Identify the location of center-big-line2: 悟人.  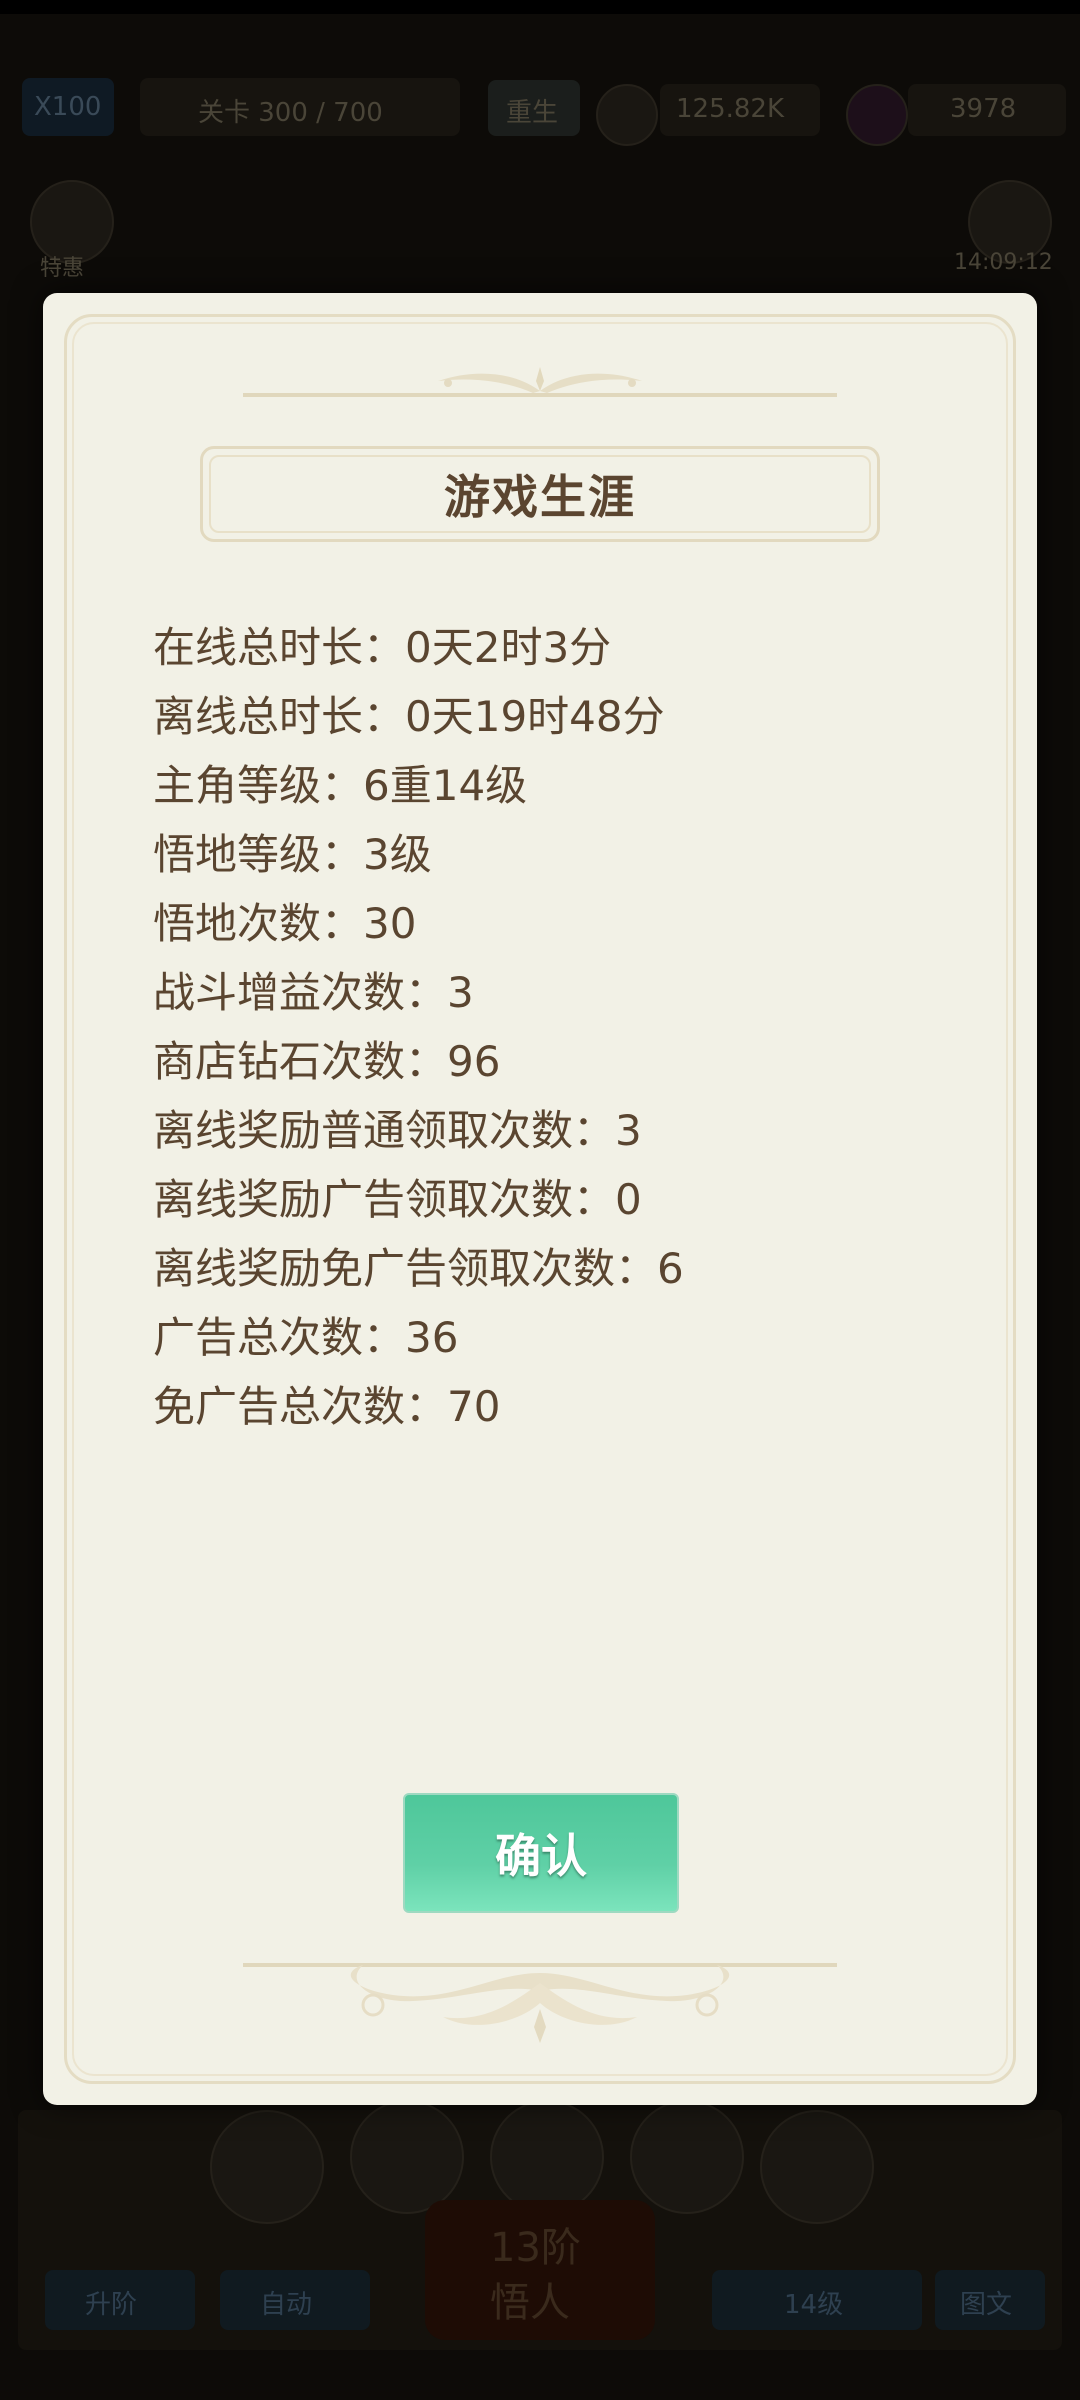
(530, 2303).